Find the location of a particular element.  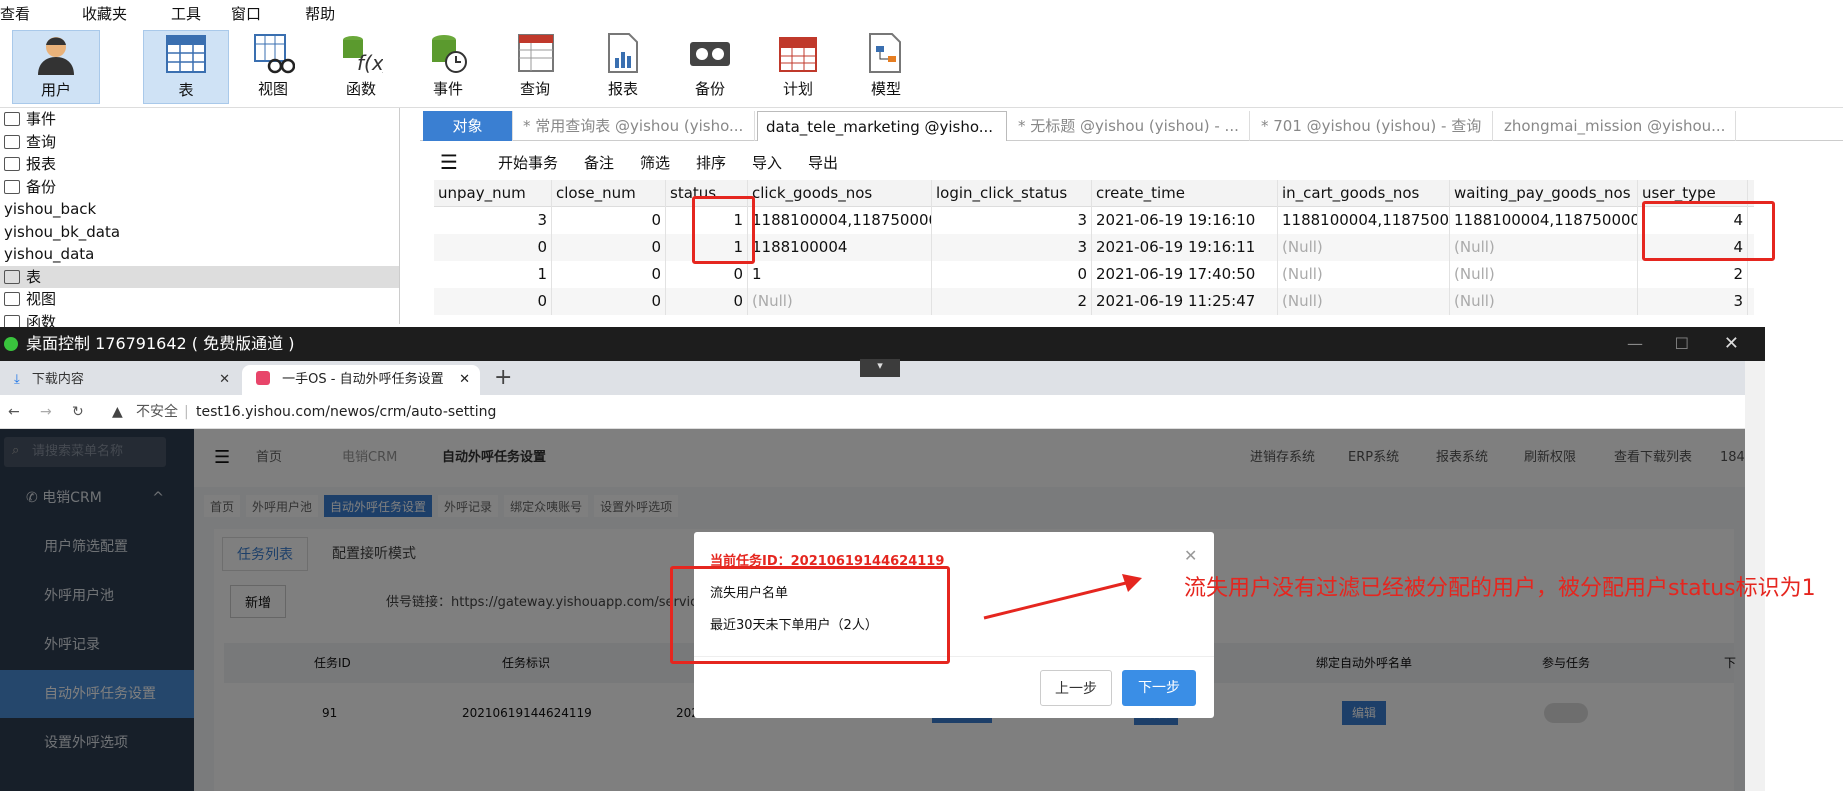

toolbar-user-button: 用户 is located at coordinates (56, 67).